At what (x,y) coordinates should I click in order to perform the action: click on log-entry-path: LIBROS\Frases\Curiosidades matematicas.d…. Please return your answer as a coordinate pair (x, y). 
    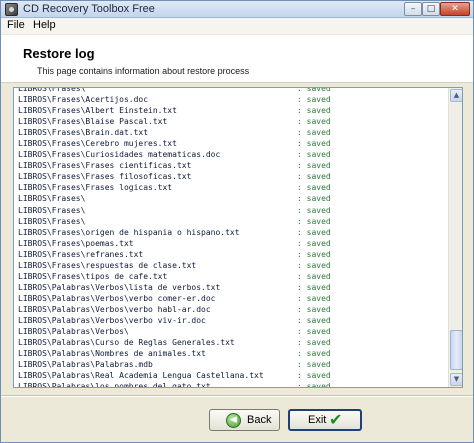
    Looking at the image, I should click on (119, 155).